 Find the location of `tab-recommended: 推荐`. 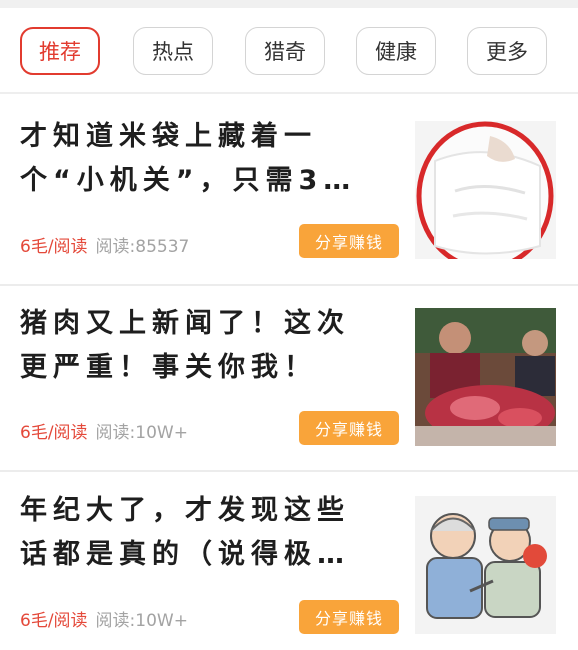

tab-recommended: 推荐 is located at coordinates (60, 51).